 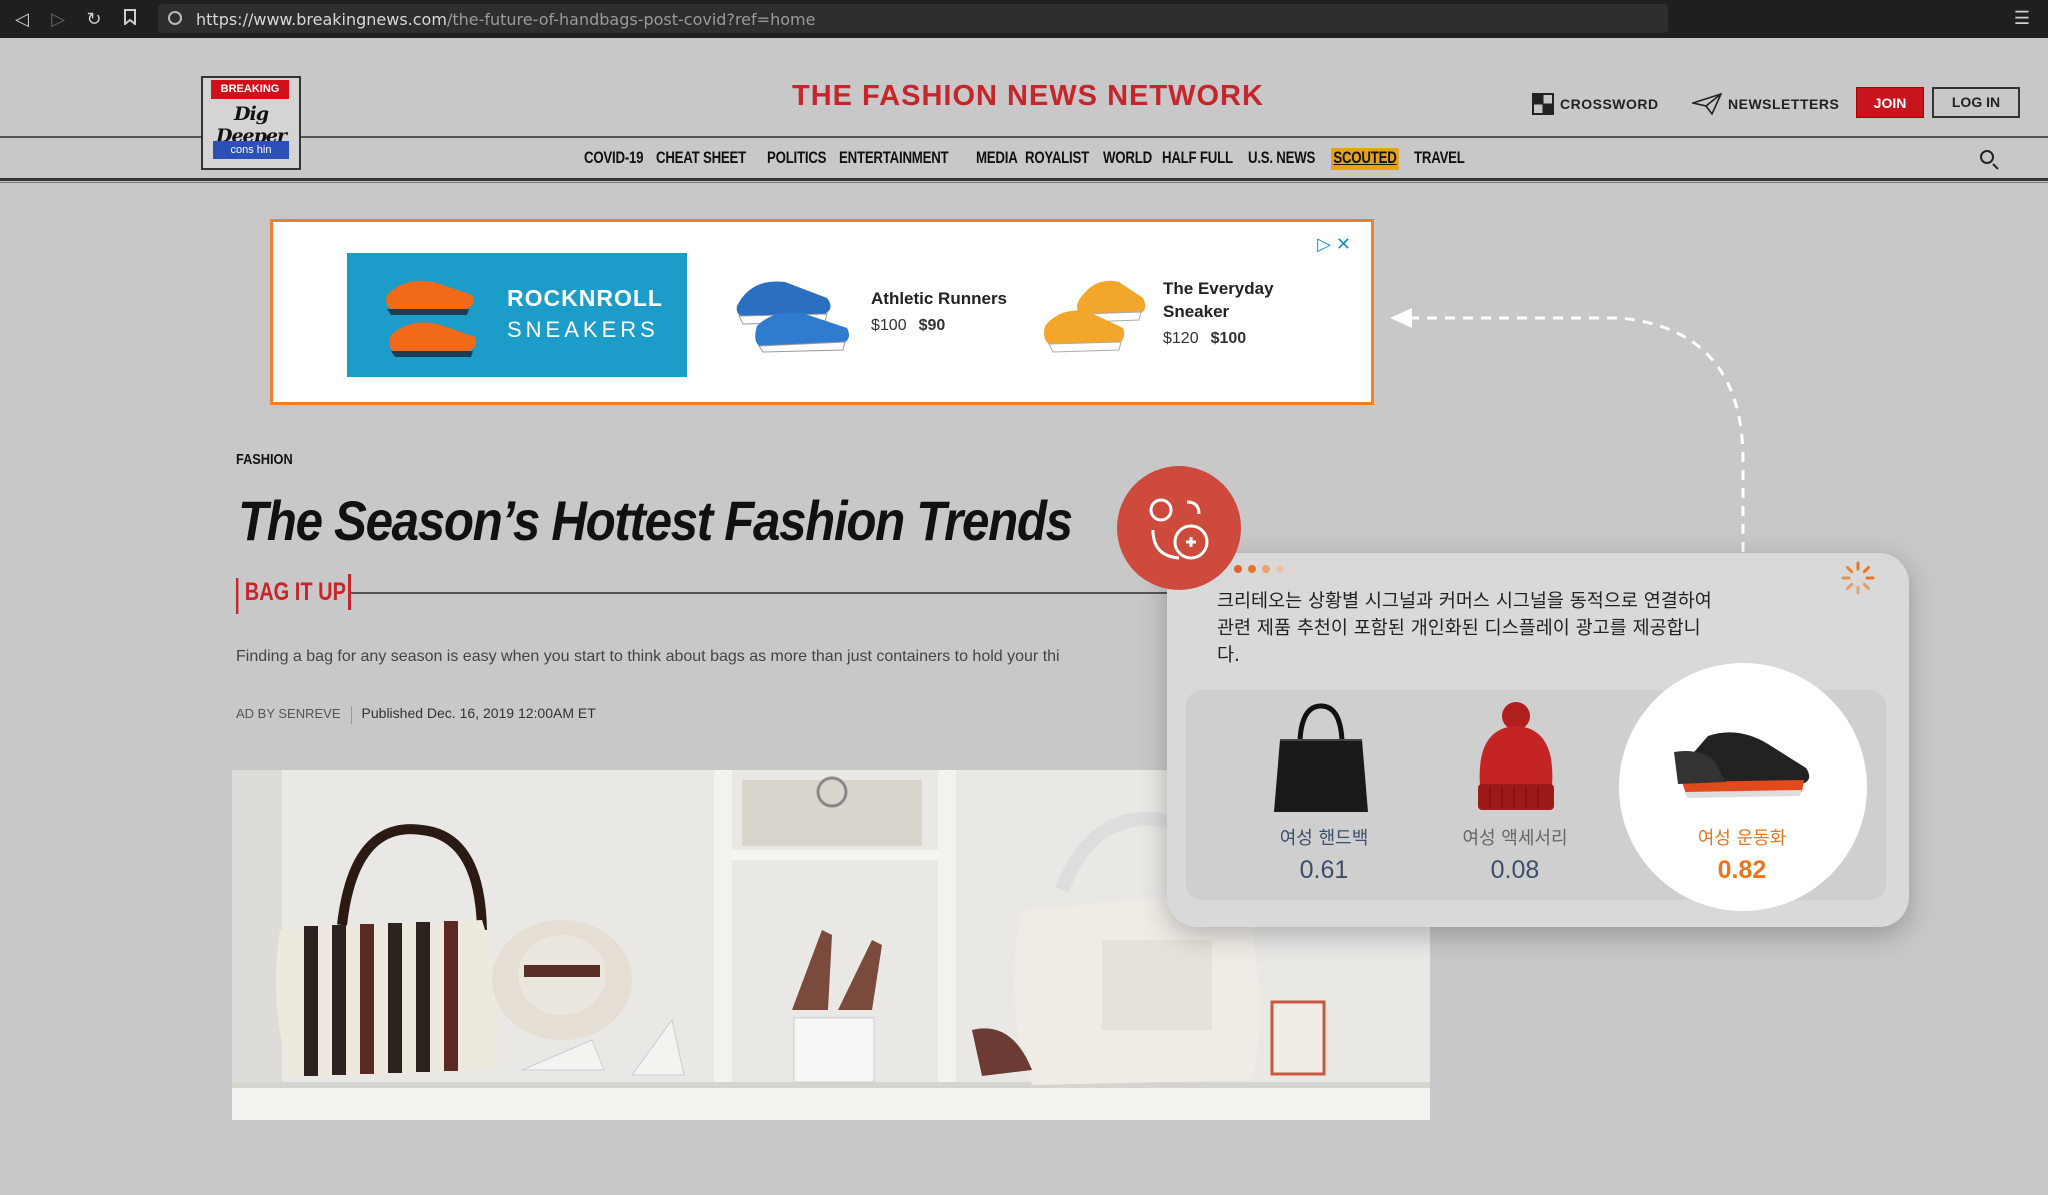 What do you see at coordinates (1057, 159) in the screenshot?
I see `nav-item: ROYALIST` at bounding box center [1057, 159].